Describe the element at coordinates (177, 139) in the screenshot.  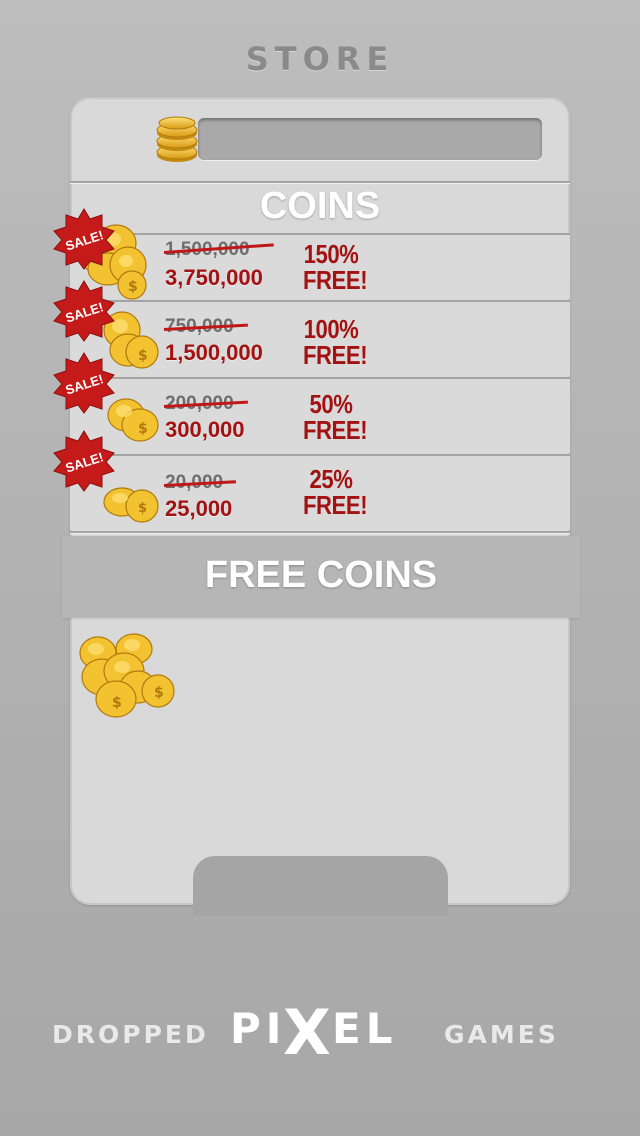
I see `balance-coin-icon` at that location.